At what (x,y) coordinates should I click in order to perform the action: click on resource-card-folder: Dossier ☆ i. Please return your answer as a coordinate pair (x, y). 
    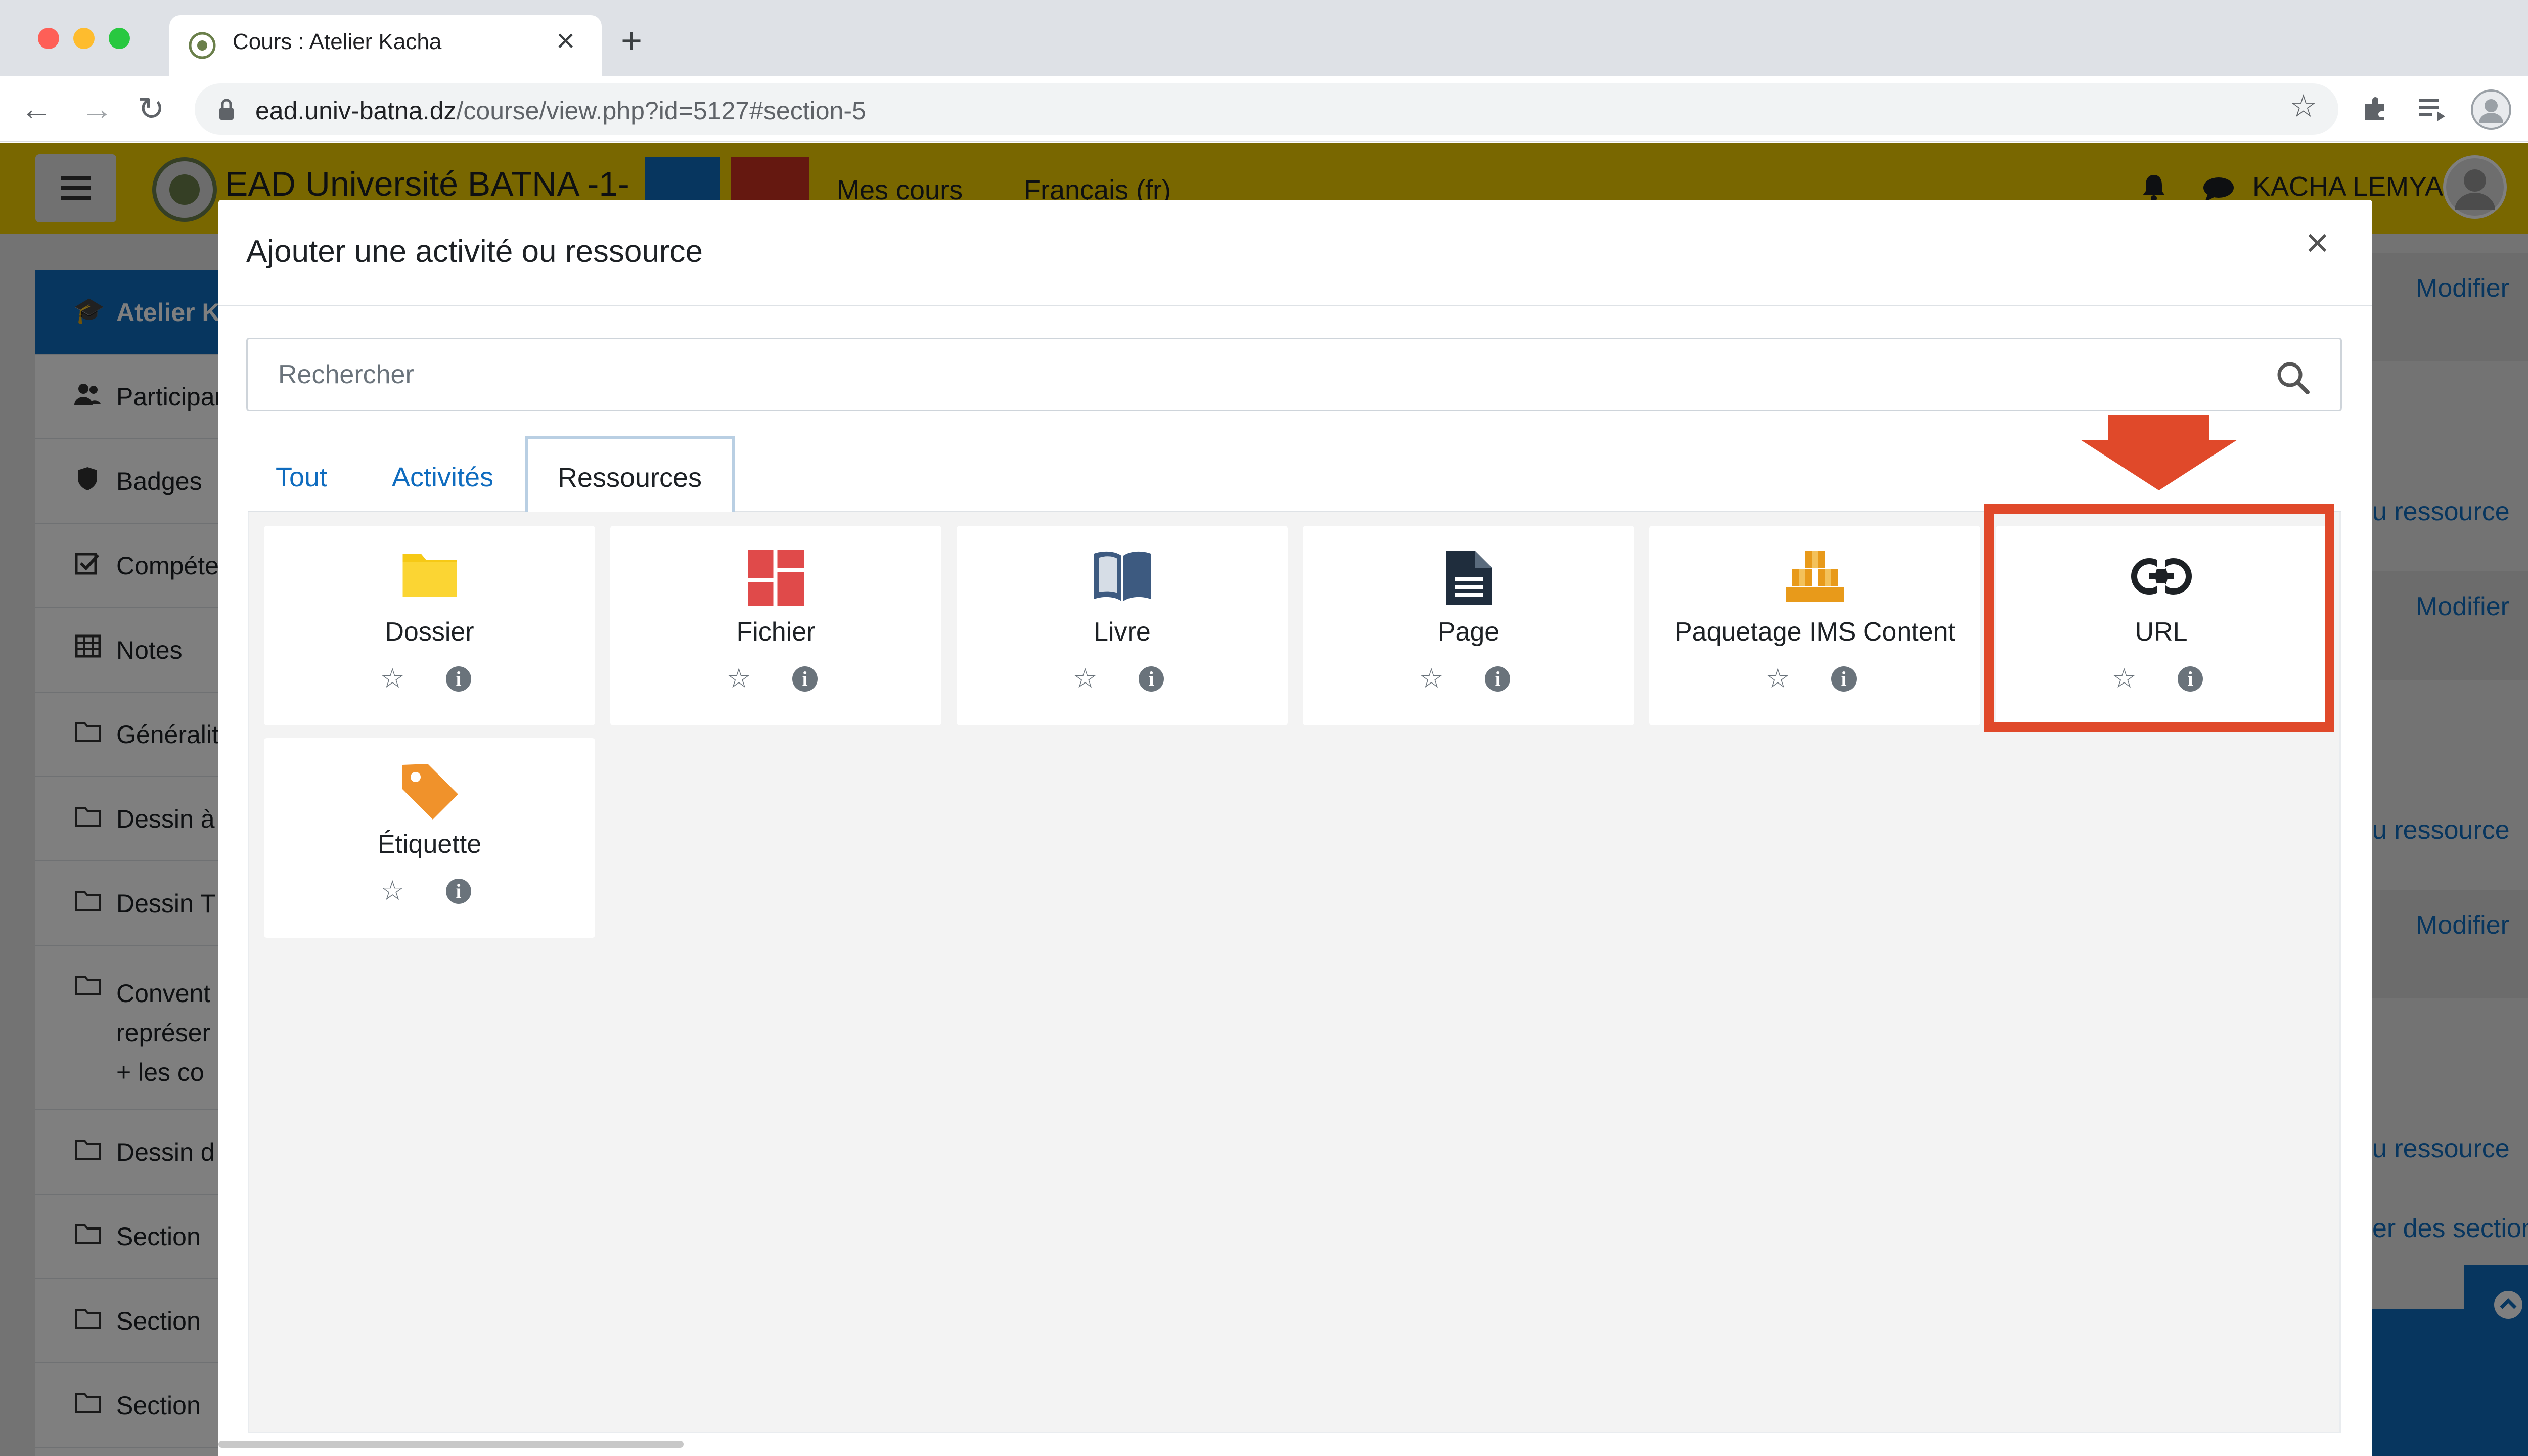
    Looking at the image, I should click on (430, 625).